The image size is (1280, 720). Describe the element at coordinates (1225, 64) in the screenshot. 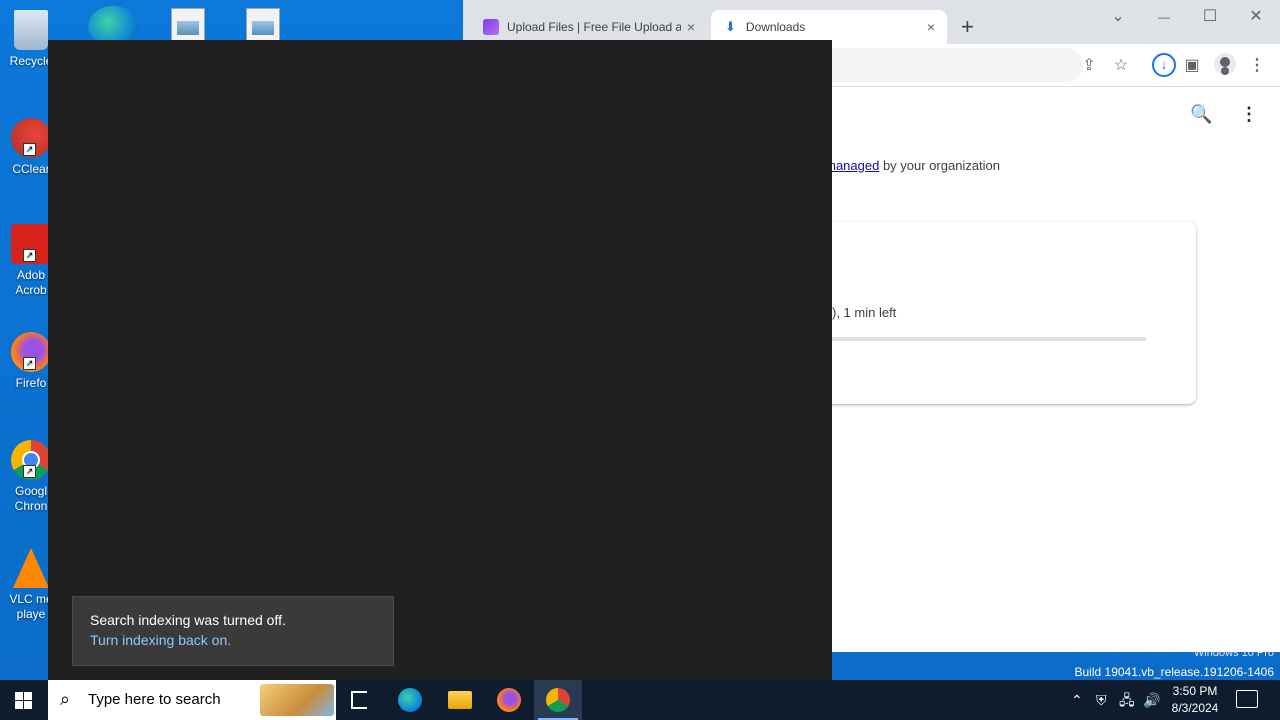

I see `profile-avatar-icon` at that location.